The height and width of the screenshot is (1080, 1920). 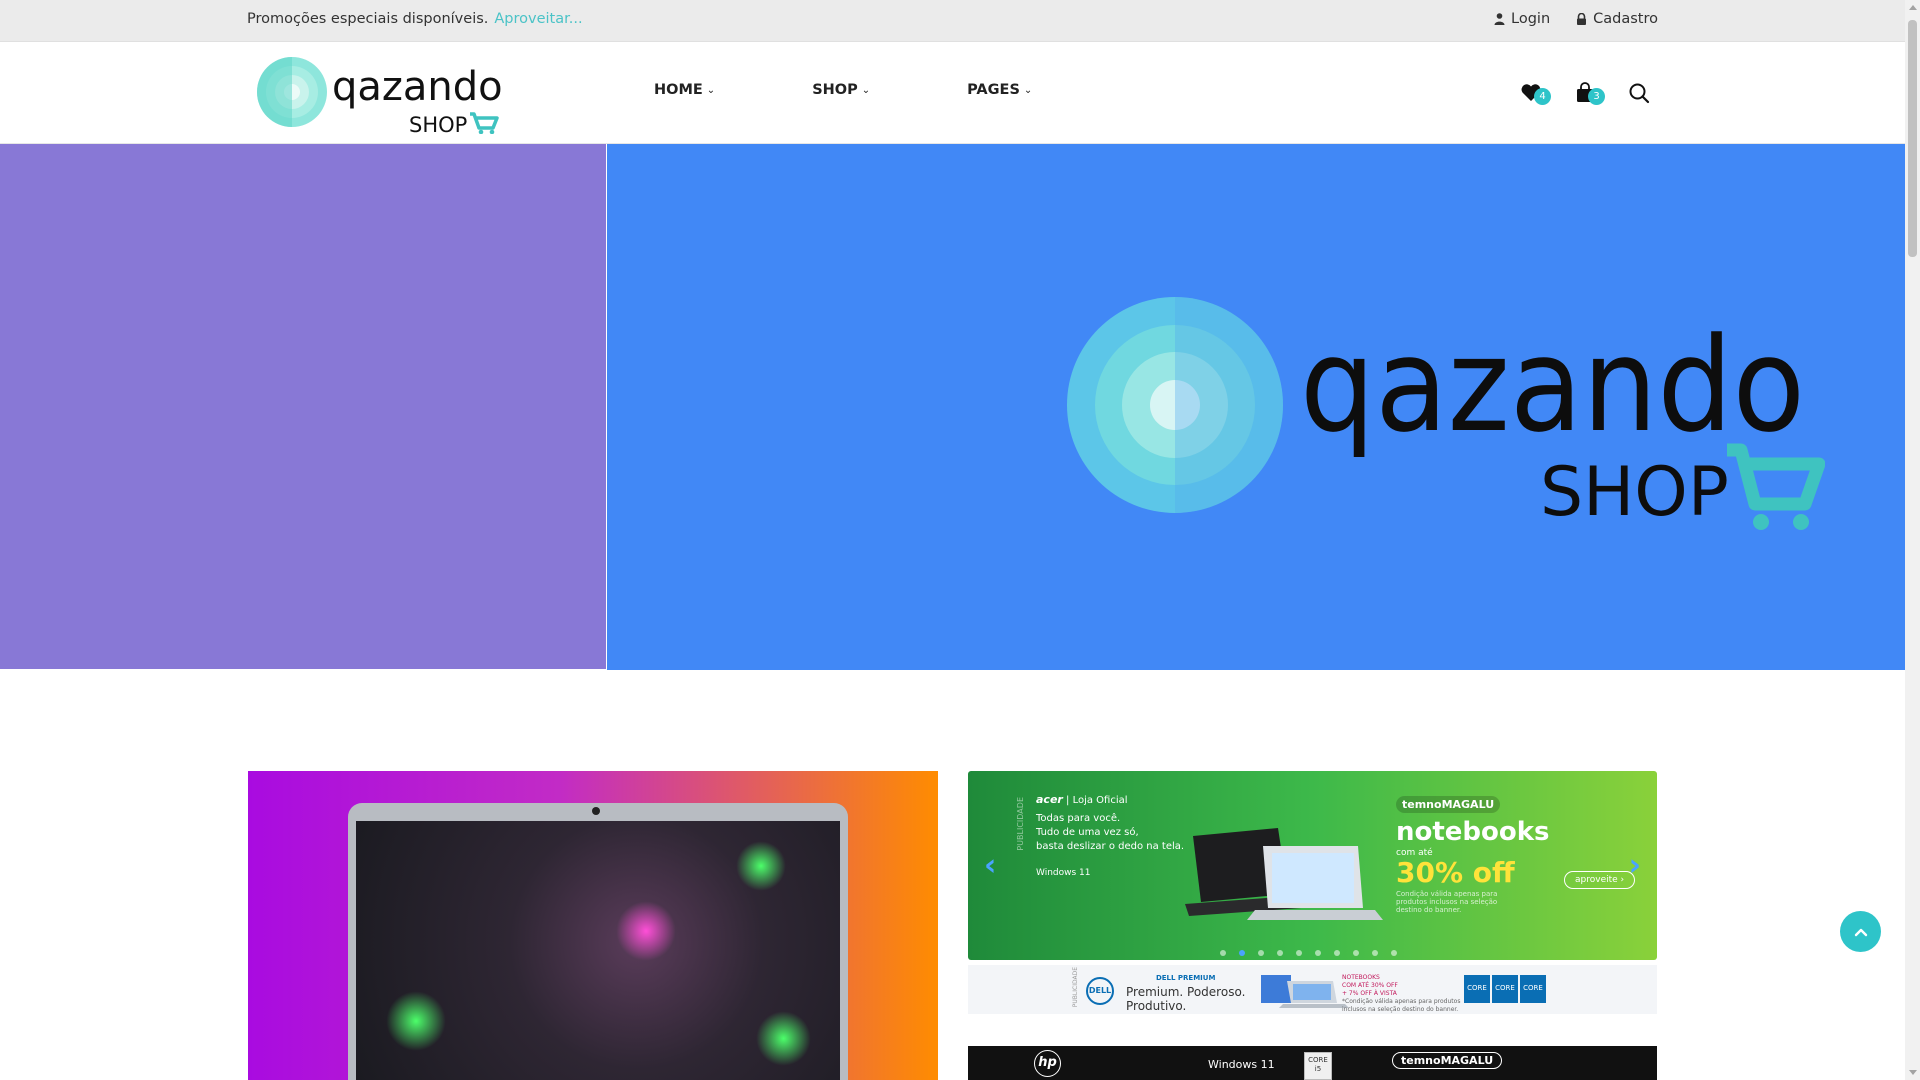 What do you see at coordinates (993, 90) in the screenshot?
I see `nav-pages-label: PAGES` at bounding box center [993, 90].